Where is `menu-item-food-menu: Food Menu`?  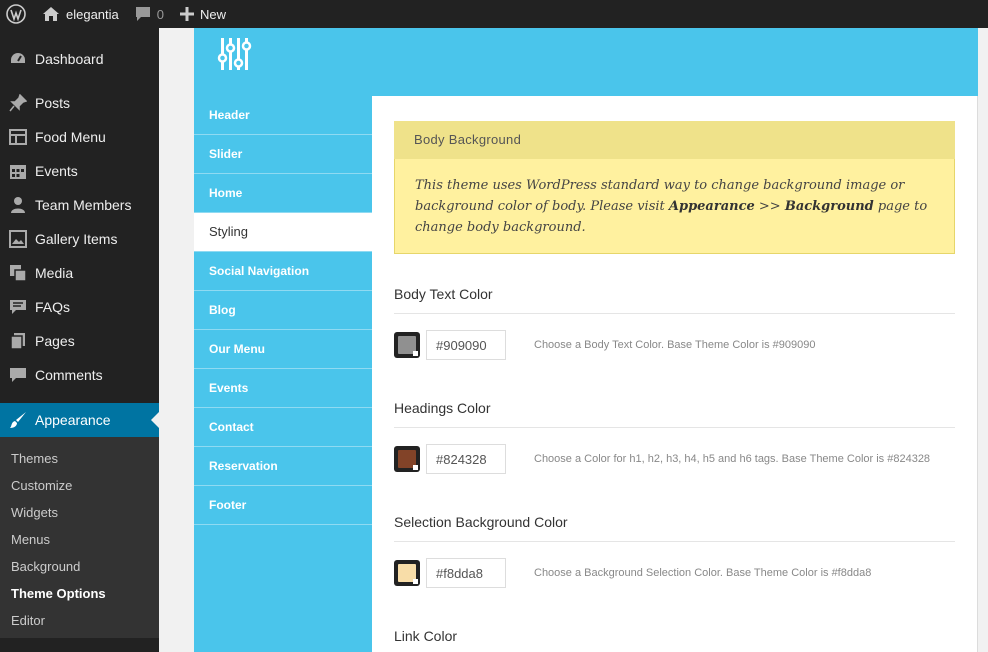 menu-item-food-menu: Food Menu is located at coordinates (79, 137).